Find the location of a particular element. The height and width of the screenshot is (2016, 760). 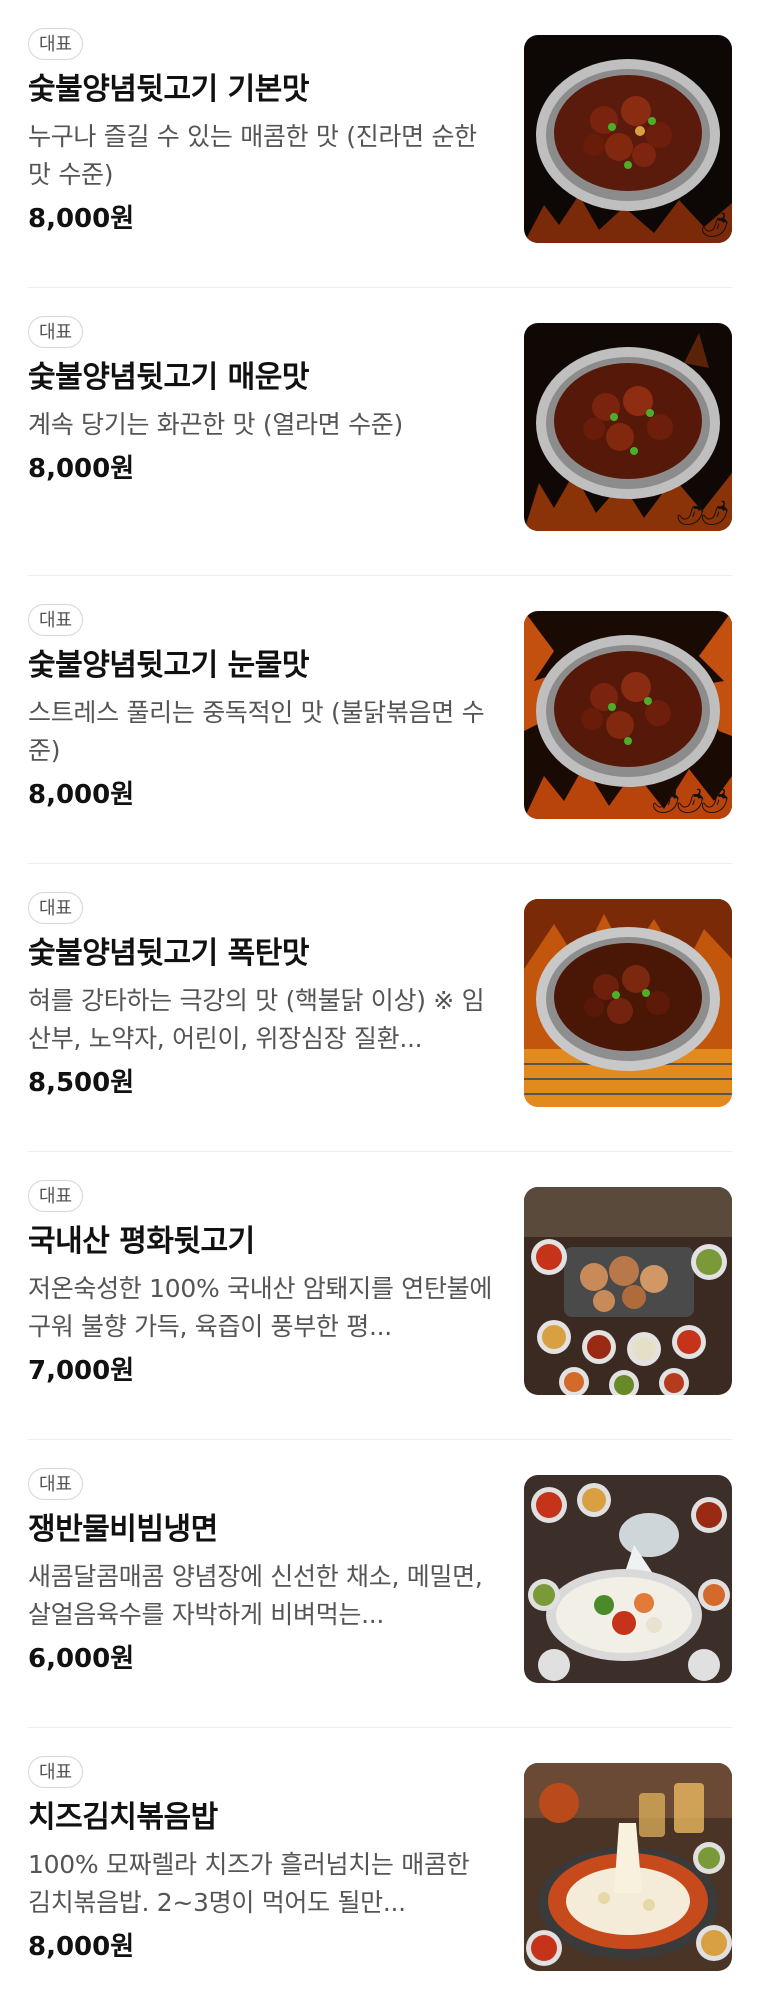

menu-item-name: 쟁반물비빔냉면 is located at coordinates (123, 1529).